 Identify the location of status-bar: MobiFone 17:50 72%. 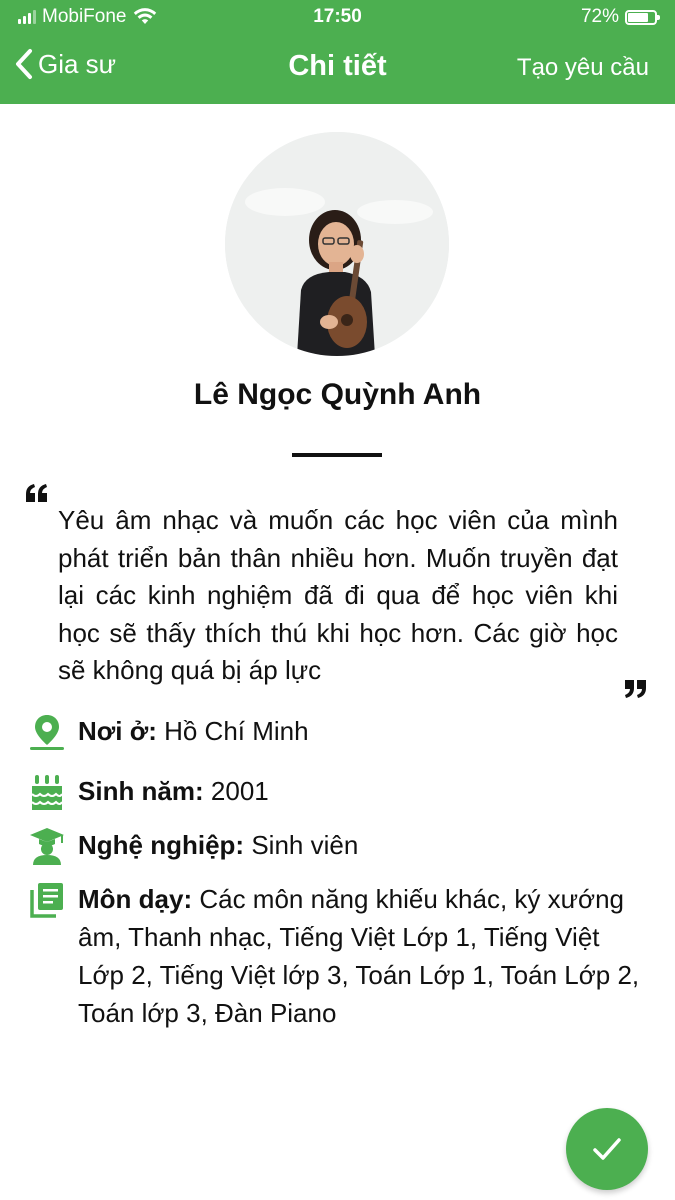
(337, 17).